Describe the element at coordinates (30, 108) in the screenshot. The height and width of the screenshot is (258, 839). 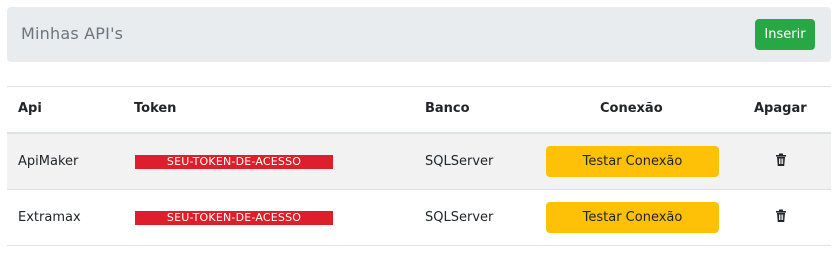
I see `column-header-api: Api` at that location.